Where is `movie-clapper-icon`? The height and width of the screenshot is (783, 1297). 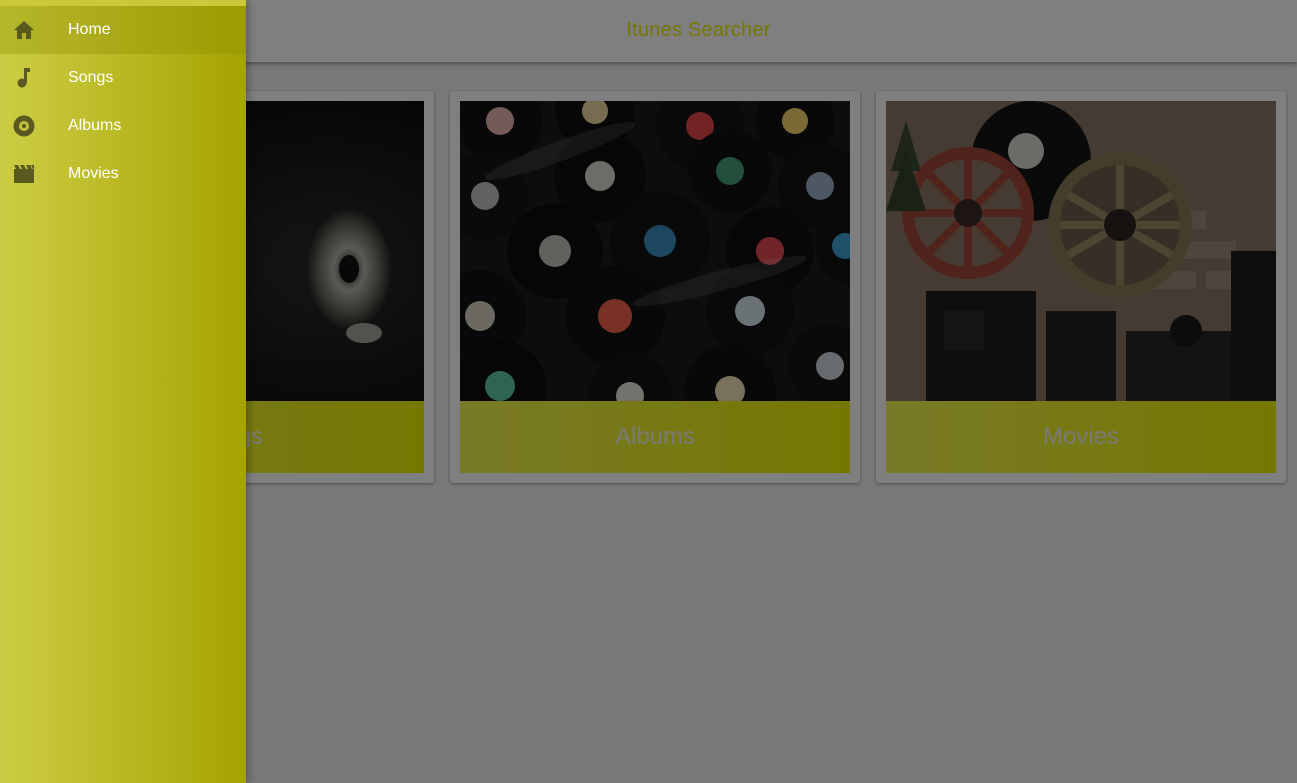 movie-clapper-icon is located at coordinates (24, 174).